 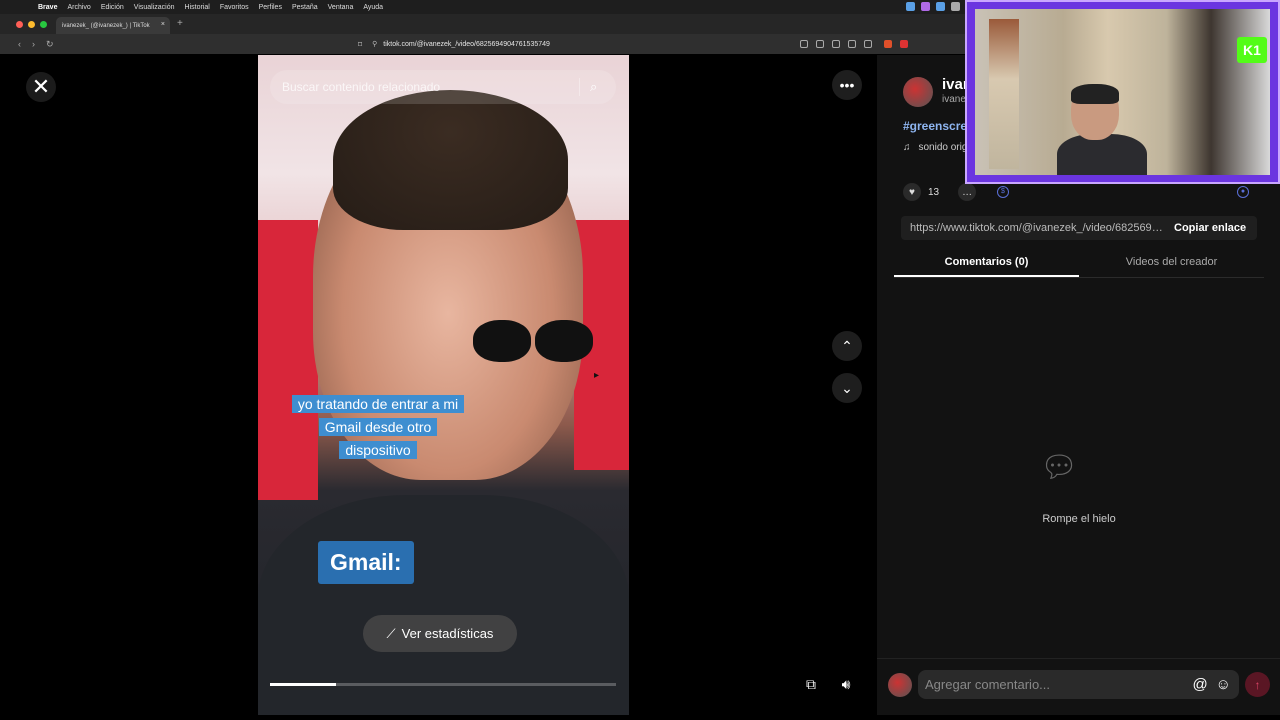 What do you see at coordinates (1199, 684) in the screenshot?
I see `mention-icon: @` at bounding box center [1199, 684].